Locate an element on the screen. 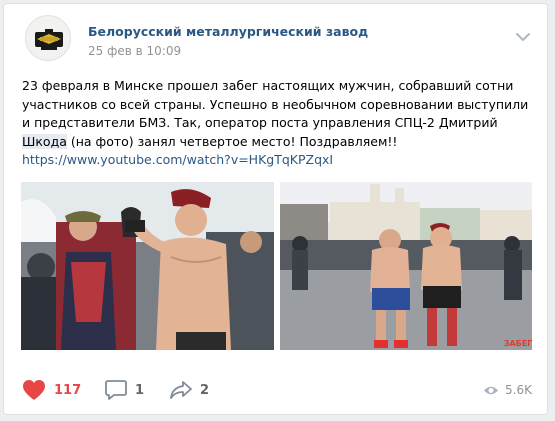 The image size is (555, 421). author-link: Белорусский металлургический завод is located at coordinates (228, 31).